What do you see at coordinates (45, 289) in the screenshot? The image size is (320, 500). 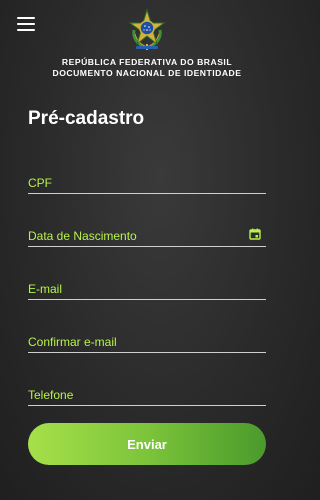 I see `email-label: E-mail` at bounding box center [45, 289].